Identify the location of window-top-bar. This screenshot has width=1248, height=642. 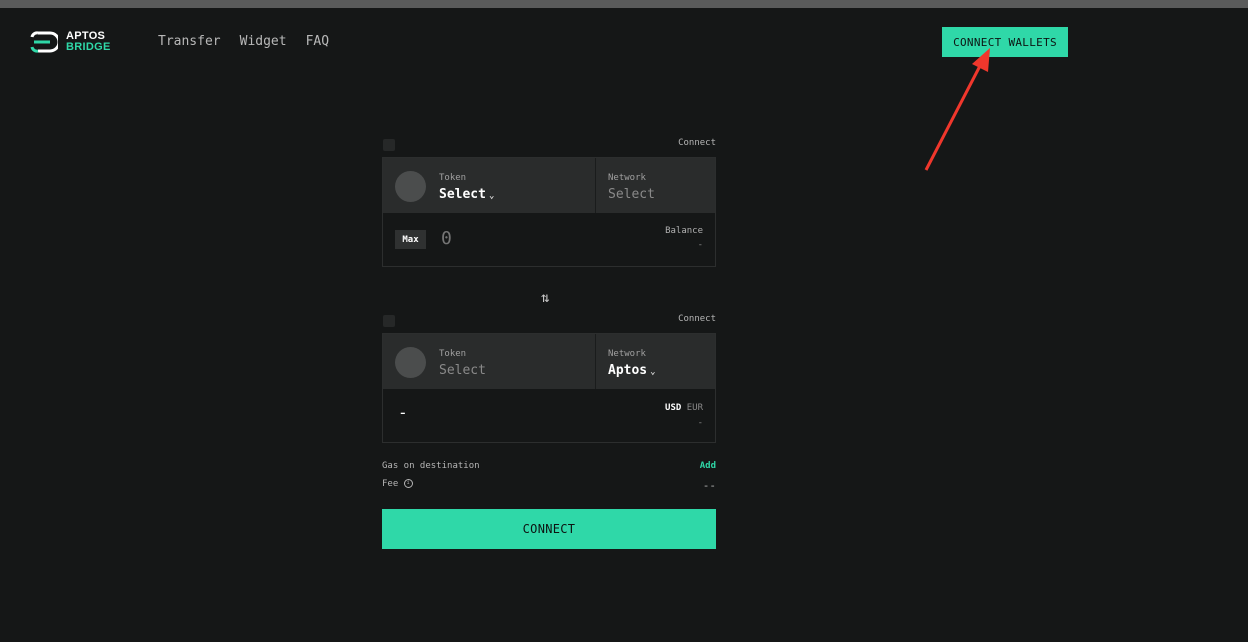
(624, 4).